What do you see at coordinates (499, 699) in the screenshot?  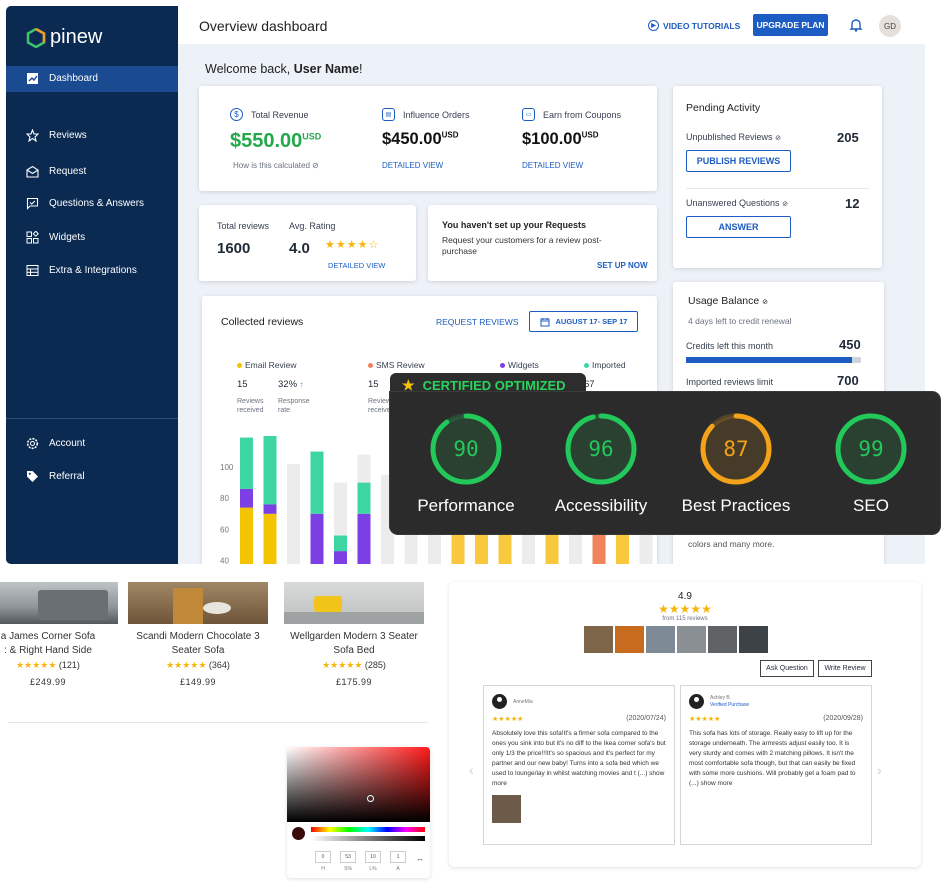 I see `avatar-head` at bounding box center [499, 699].